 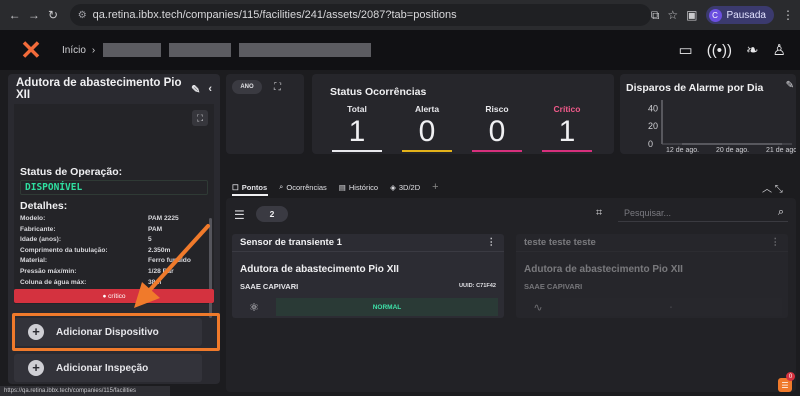 I want to click on sensor-atom-icon: ⚛, so click(x=254, y=307).